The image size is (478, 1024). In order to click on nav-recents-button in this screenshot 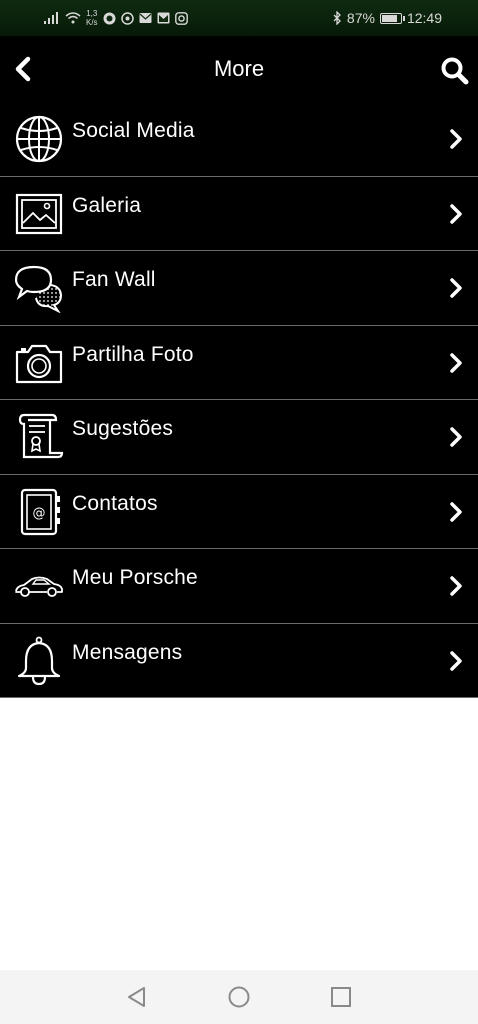, I will do `click(341, 997)`.